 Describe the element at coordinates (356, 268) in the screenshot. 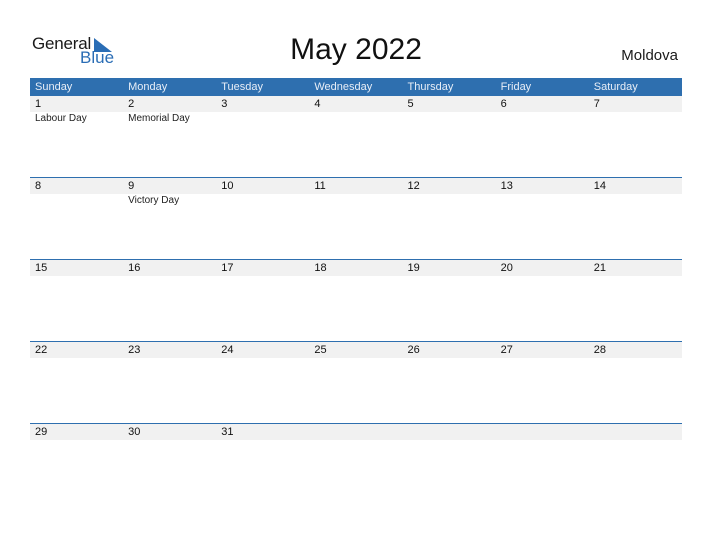

I see `day-number-row: 15 16 17 18 19 20 21` at that location.